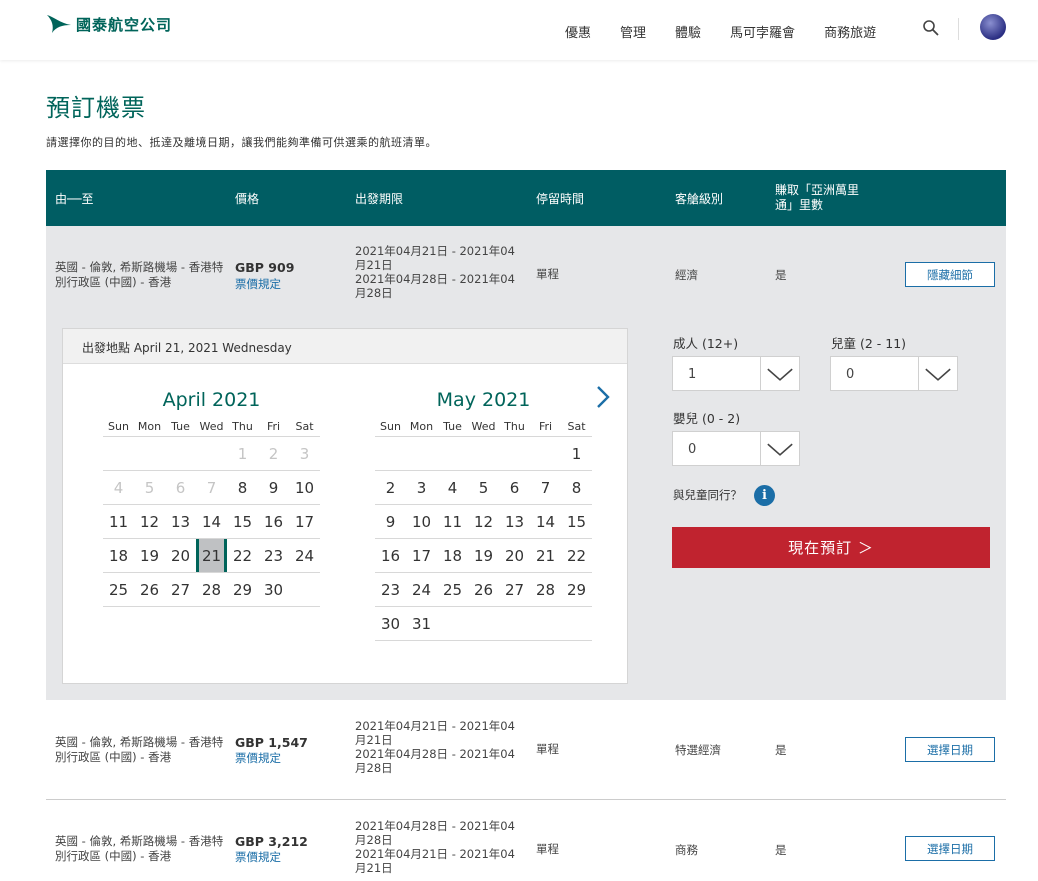 The image size is (1038, 881). What do you see at coordinates (931, 28) in the screenshot?
I see `search-icon` at bounding box center [931, 28].